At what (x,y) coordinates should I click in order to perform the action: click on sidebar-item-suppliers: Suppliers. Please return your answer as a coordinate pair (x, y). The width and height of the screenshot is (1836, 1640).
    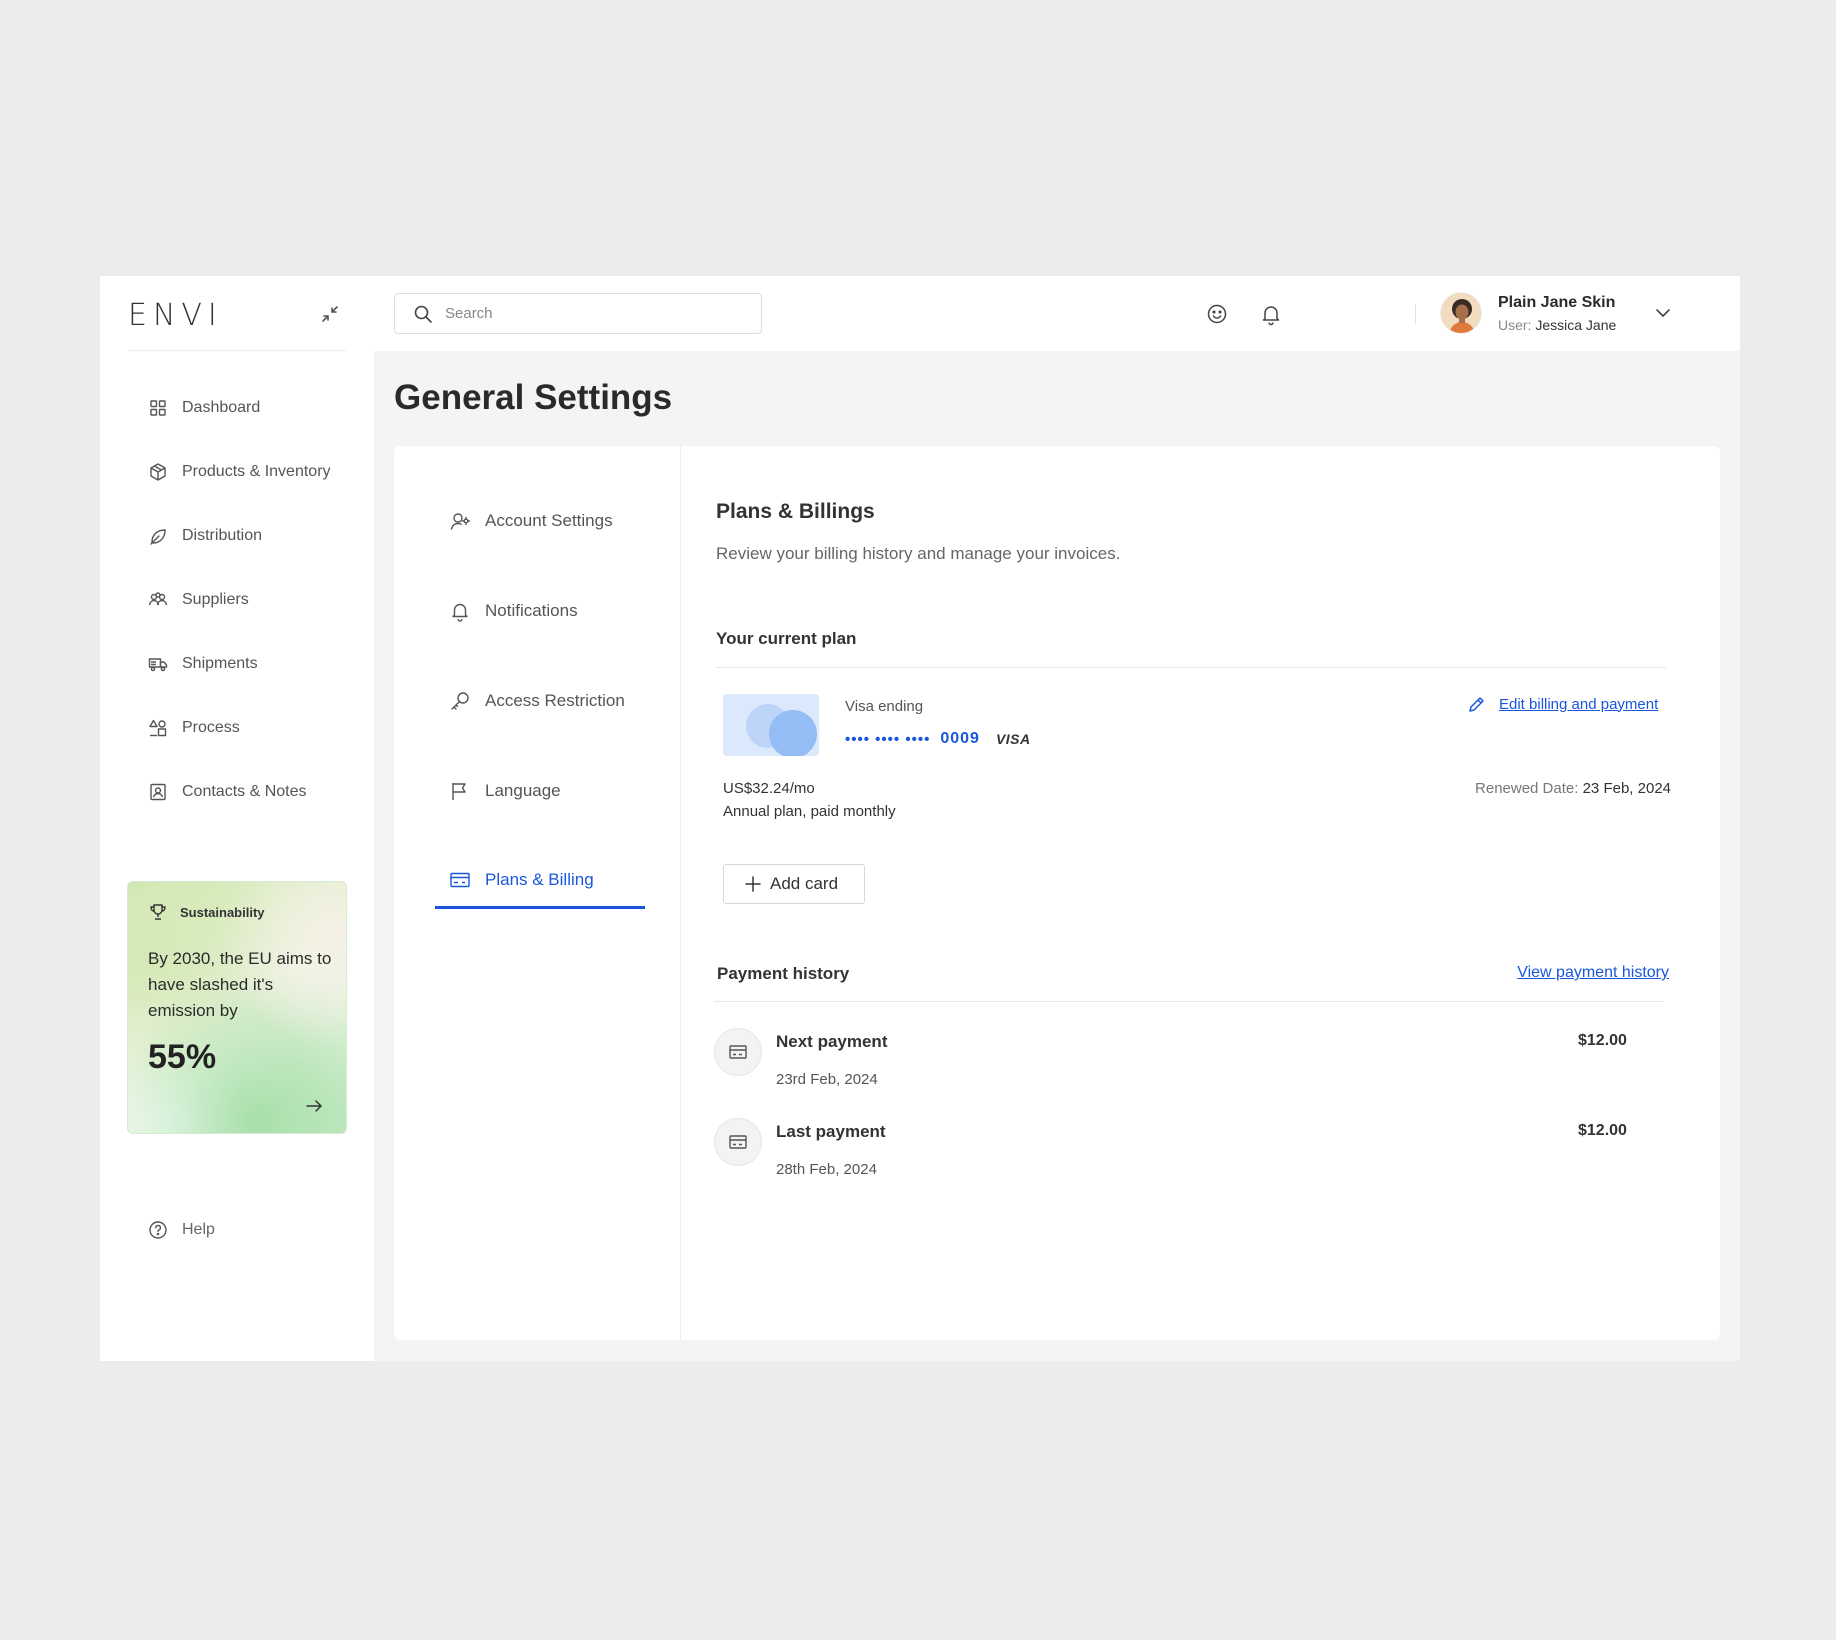
    Looking at the image, I should click on (237, 600).